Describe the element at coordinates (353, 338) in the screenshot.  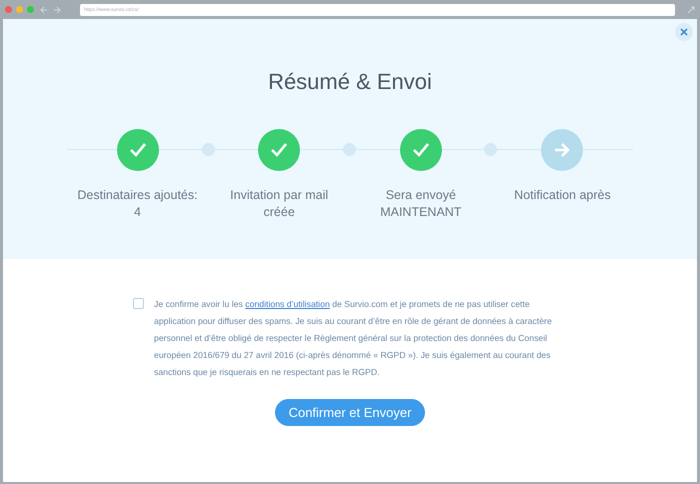
I see `consent-text: Je confirme avoir lu les conditions d’utilisation de Survio.com et je promets de ne pas utiliser cette application pour diffuser des spams. Je suis au courant d’être en rôle de gérant de données à caractère personnel et d’être obligé de respecter le Règlement général sur la protection des données du Conseil européen 2016/679 du 27 avril 2016 (ci-après dénommé « RGPD »). Je suis également au courant des sanctions que je risquerais en ne respectant pas le RGPD.` at that location.